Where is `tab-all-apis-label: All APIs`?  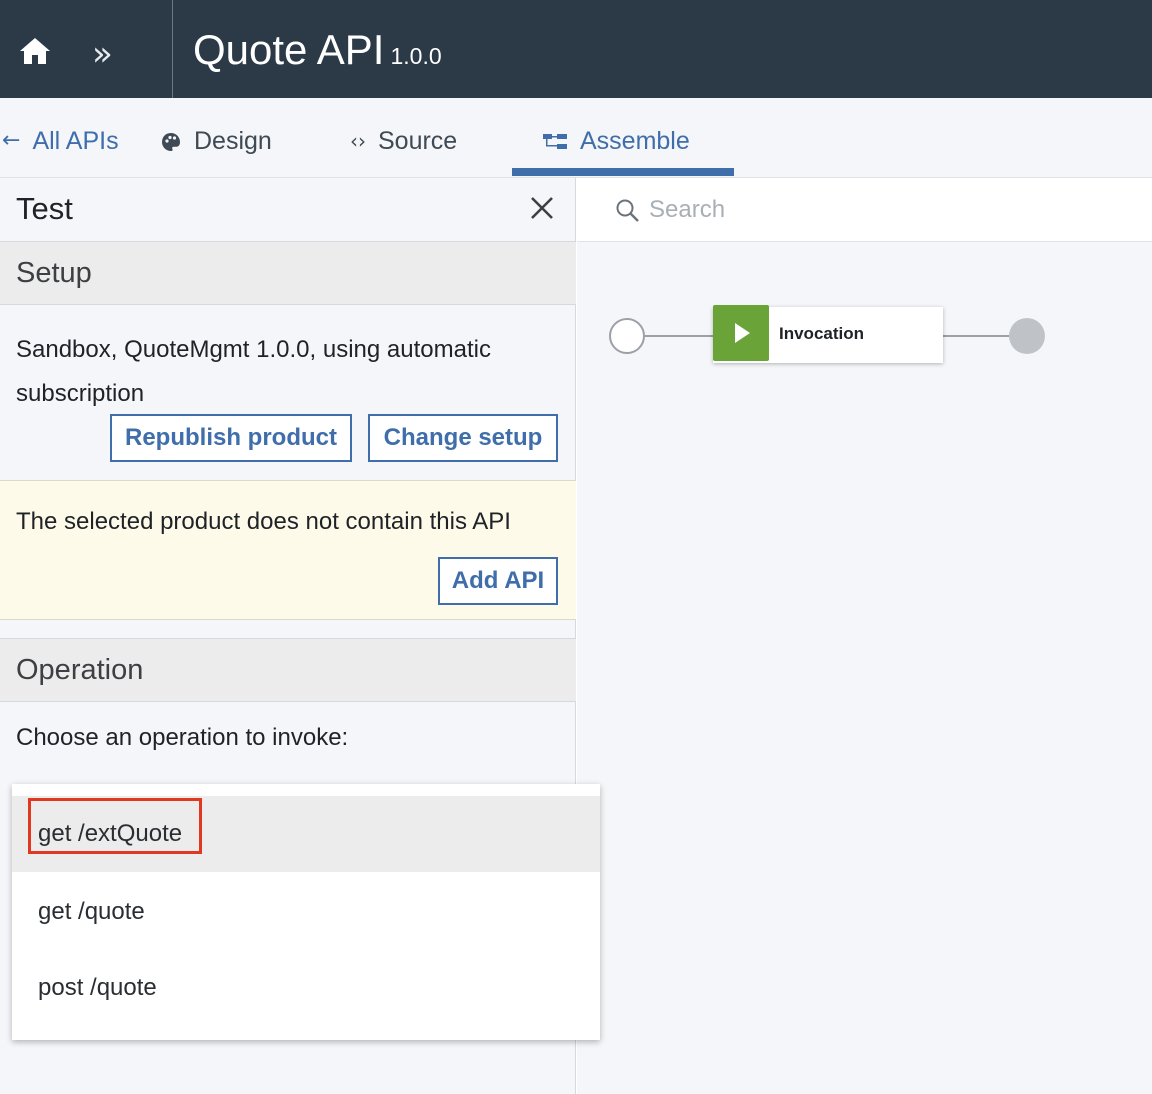 tab-all-apis-label: All APIs is located at coordinates (75, 141).